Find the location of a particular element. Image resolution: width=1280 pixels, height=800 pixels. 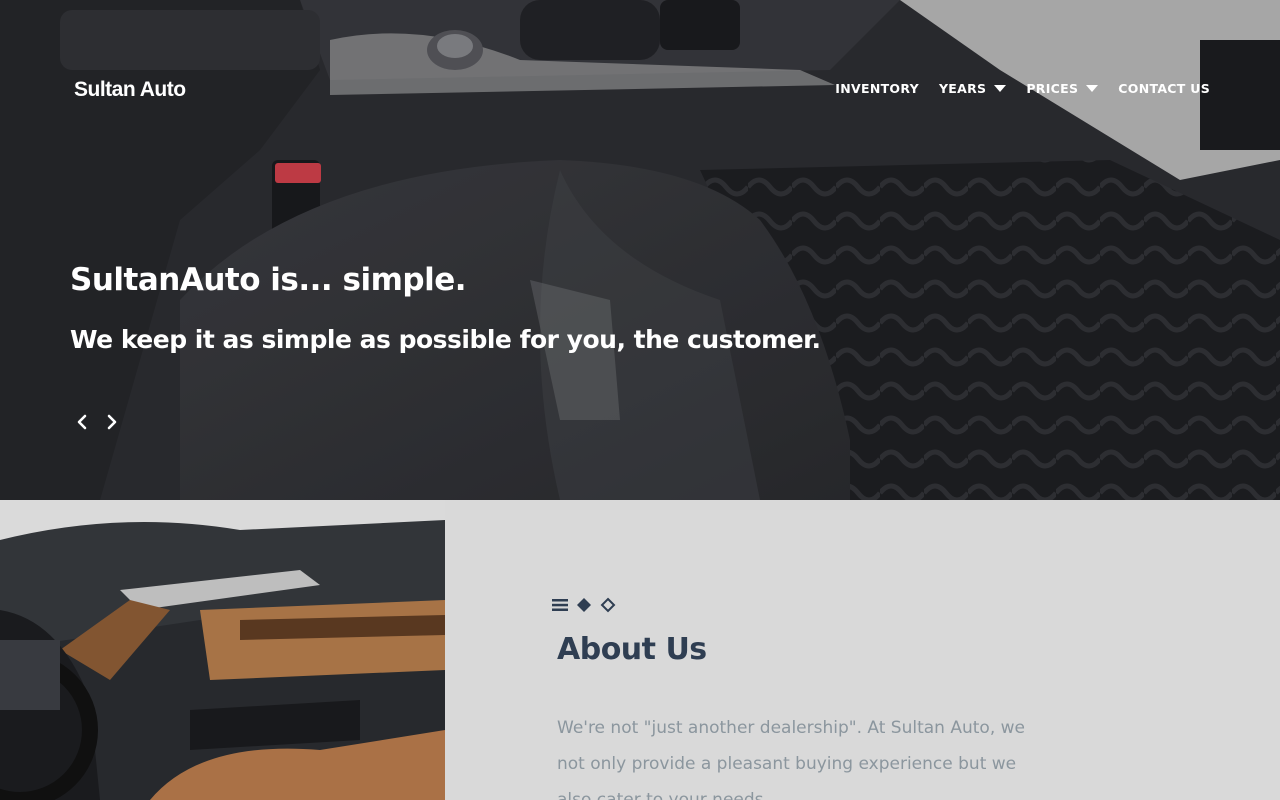

nav-prices-label: PRICES is located at coordinates (1052, 88).